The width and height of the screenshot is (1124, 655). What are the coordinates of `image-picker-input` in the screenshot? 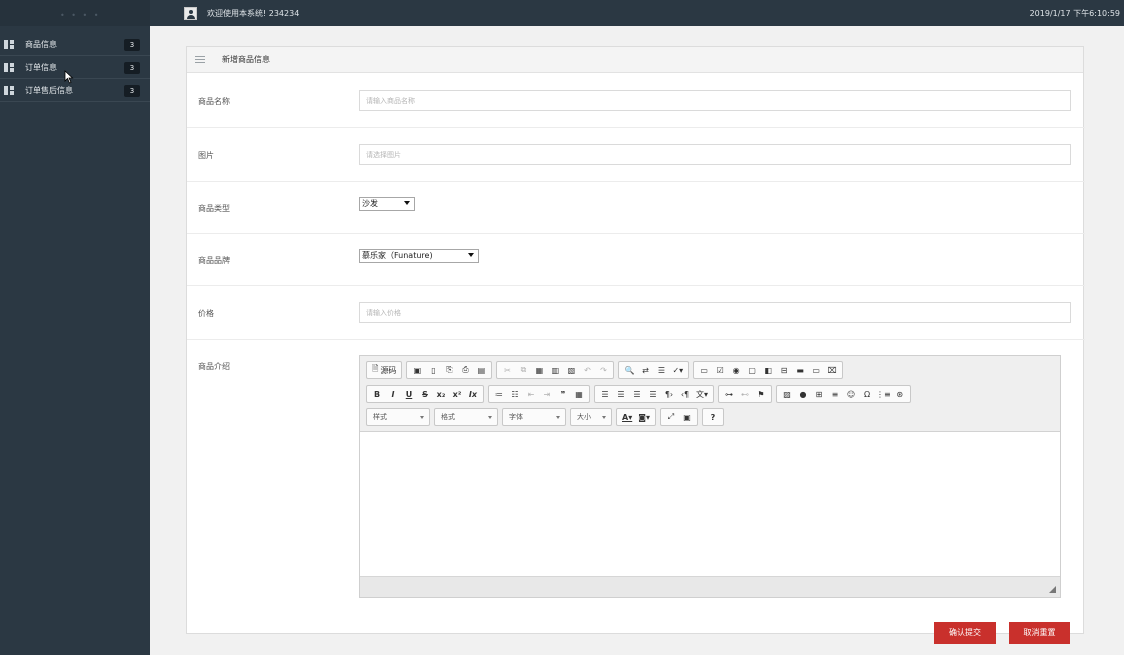 It's located at (715, 154).